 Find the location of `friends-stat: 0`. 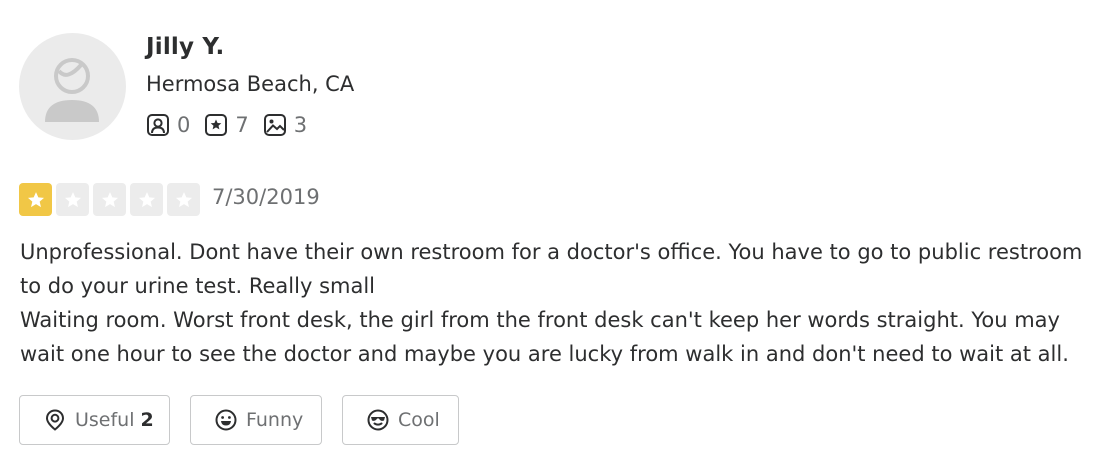

friends-stat: 0 is located at coordinates (168, 125).